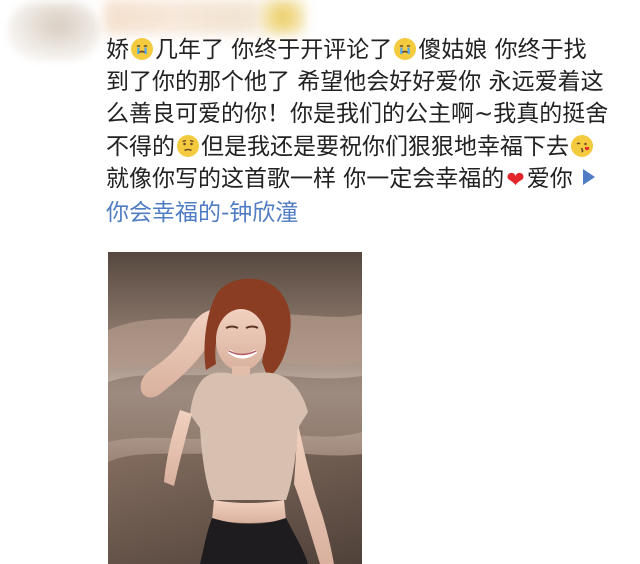 The width and height of the screenshot is (640, 564). What do you see at coordinates (385, 146) in the screenshot?
I see `comment-text-segment: 但是我还是要祝你们狠狠地幸福下去` at bounding box center [385, 146].